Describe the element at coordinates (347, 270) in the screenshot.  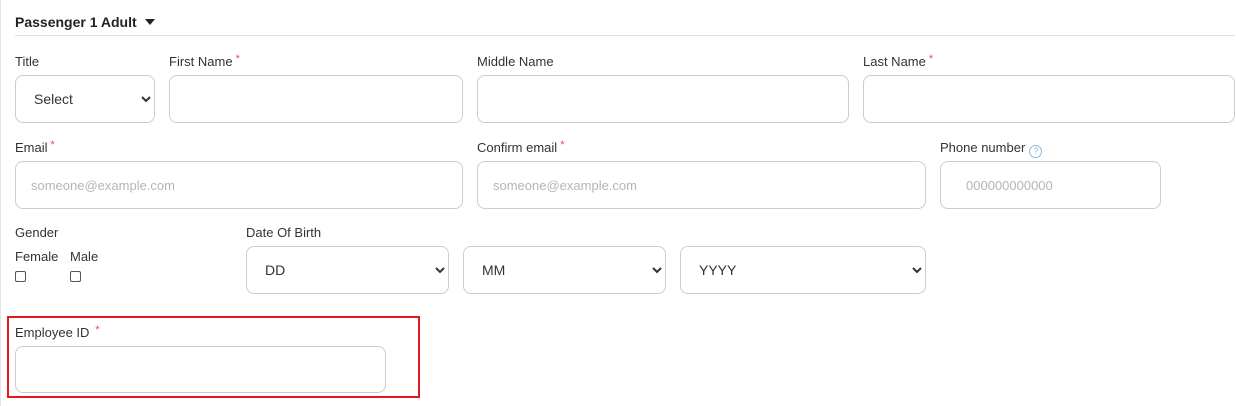
I see `dob-day-select: DD` at that location.